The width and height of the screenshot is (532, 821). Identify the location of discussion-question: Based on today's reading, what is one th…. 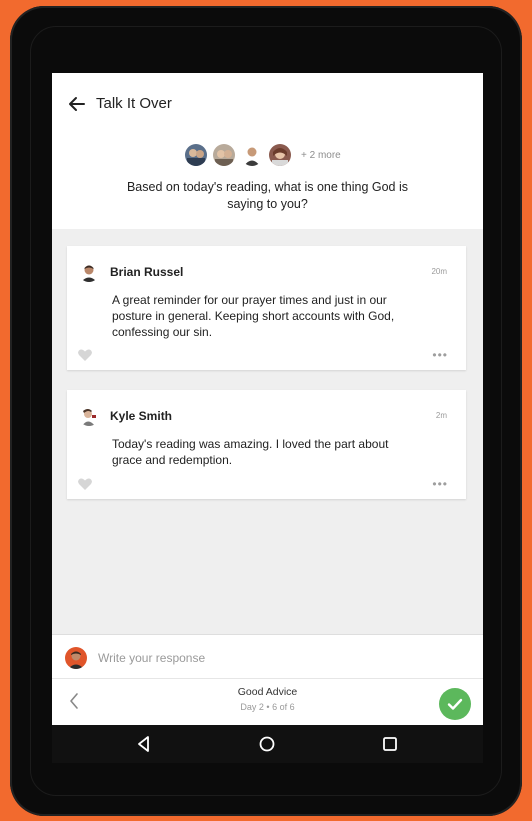
(267, 195).